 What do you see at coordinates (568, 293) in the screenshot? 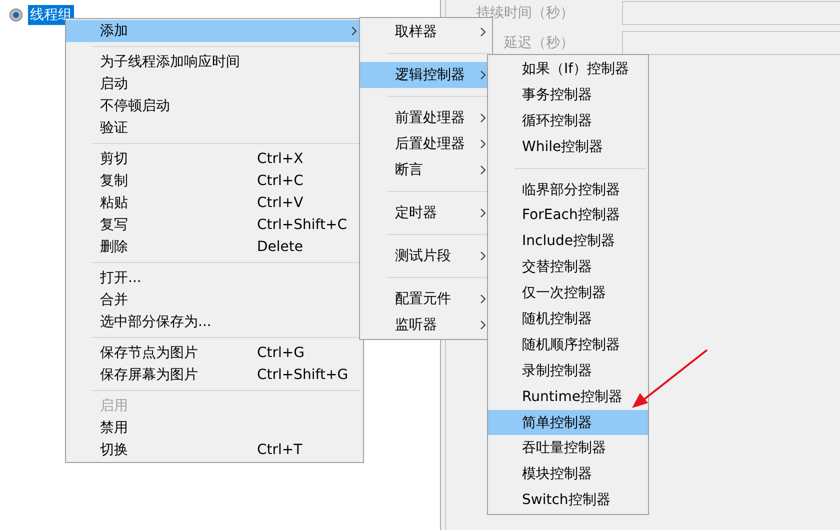
I see `menu-item: 仅一次控制器` at bounding box center [568, 293].